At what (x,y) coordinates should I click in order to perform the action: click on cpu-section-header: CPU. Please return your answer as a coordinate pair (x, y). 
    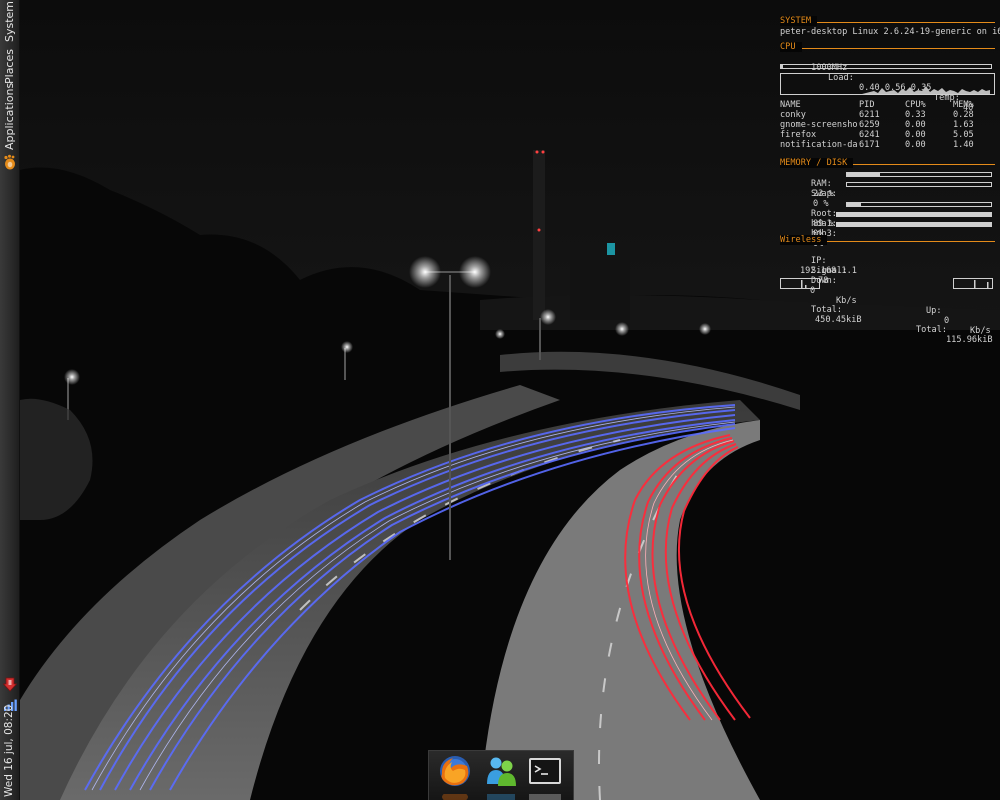
    Looking at the image, I should click on (887, 47).